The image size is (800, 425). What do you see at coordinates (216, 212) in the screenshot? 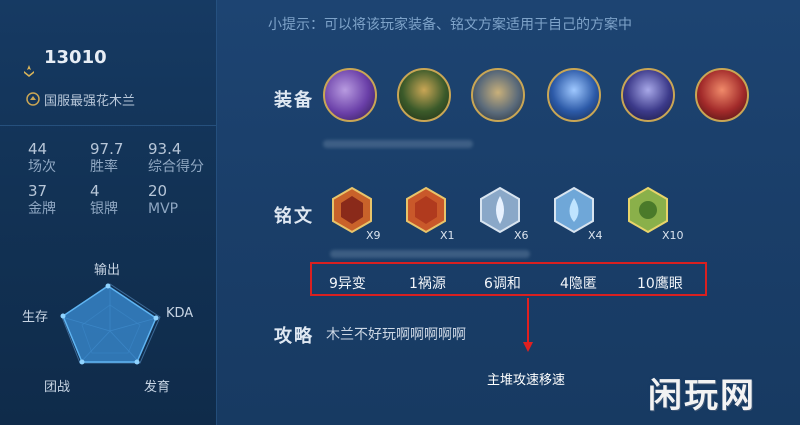
I see `panel-divider` at bounding box center [216, 212].